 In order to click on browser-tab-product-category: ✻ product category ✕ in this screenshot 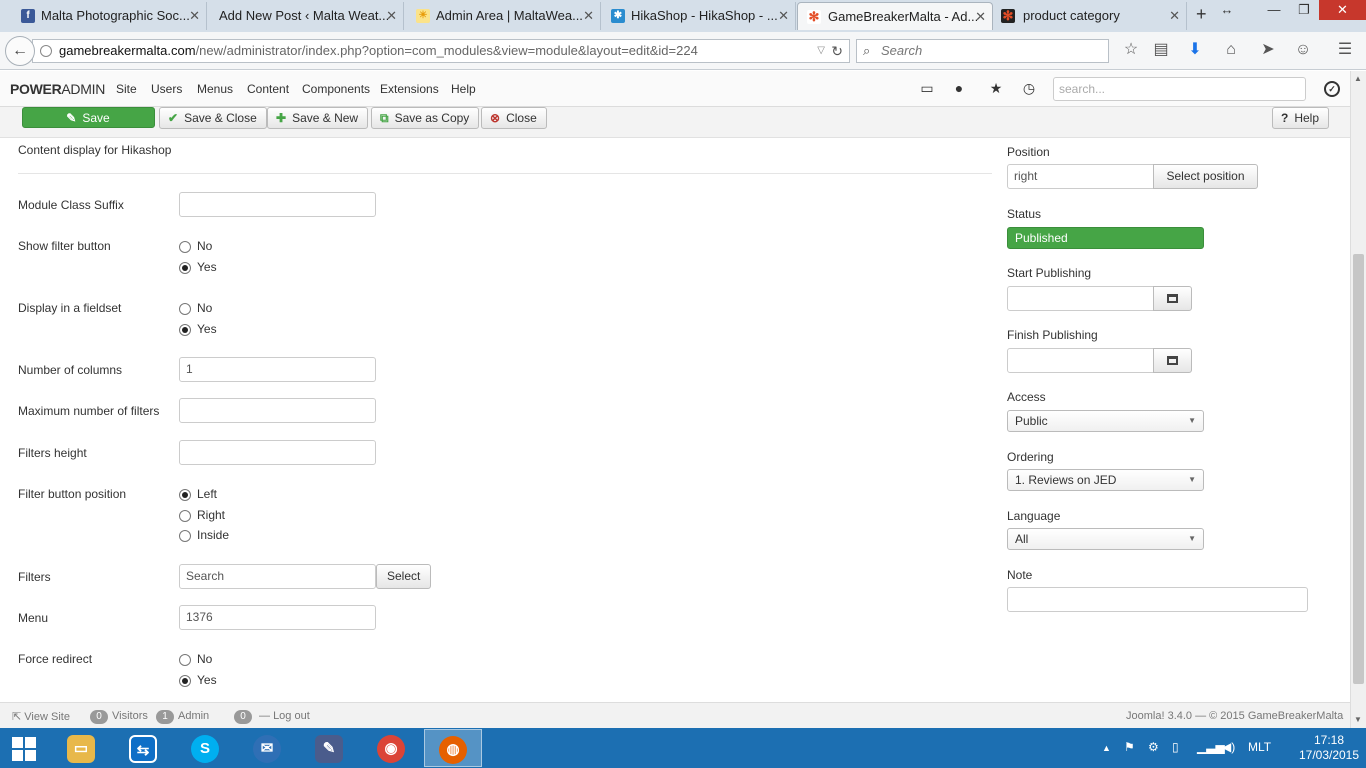, I will do `click(1091, 16)`.